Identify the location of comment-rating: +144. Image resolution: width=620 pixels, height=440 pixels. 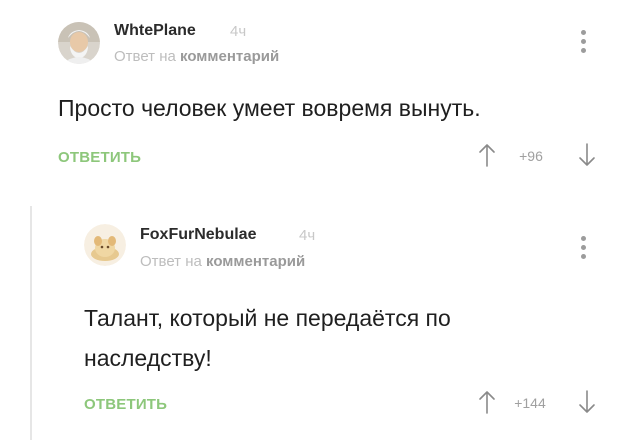
(530, 403).